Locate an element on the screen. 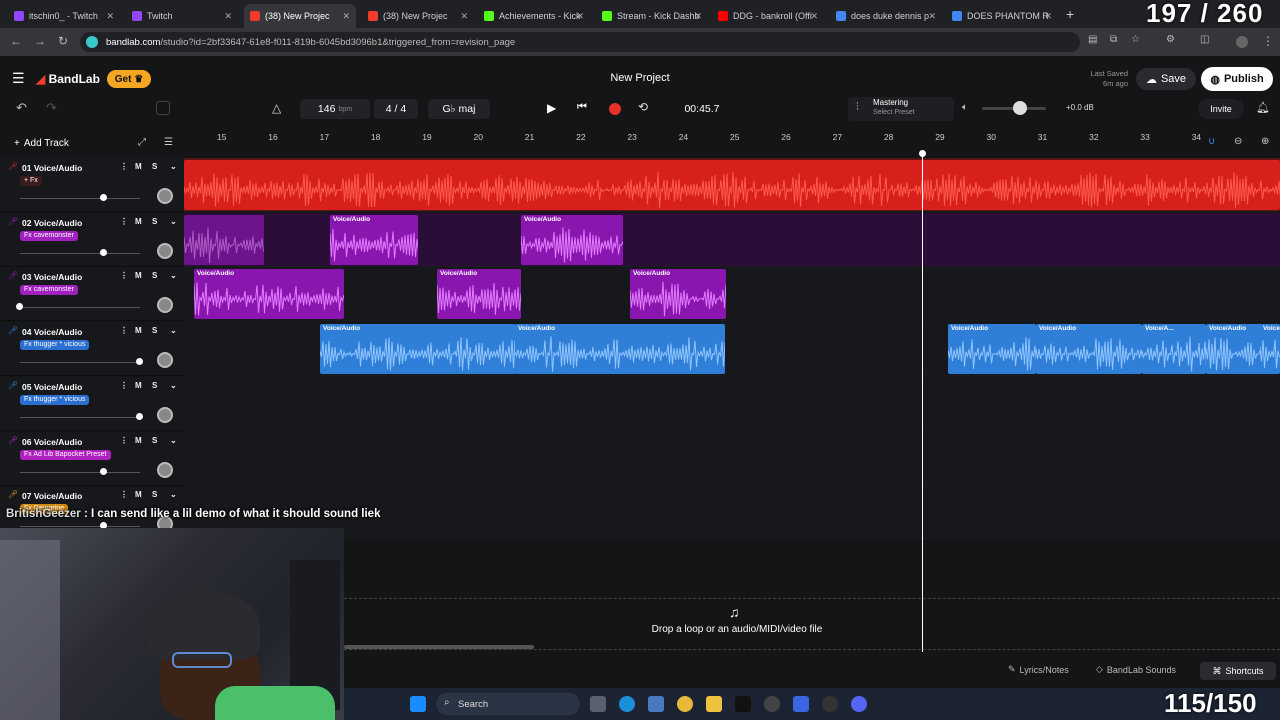 This screenshot has width=1280, height=720. track-fx-badge: Fx Ad Lib Bapocket Preset is located at coordinates (65, 454).